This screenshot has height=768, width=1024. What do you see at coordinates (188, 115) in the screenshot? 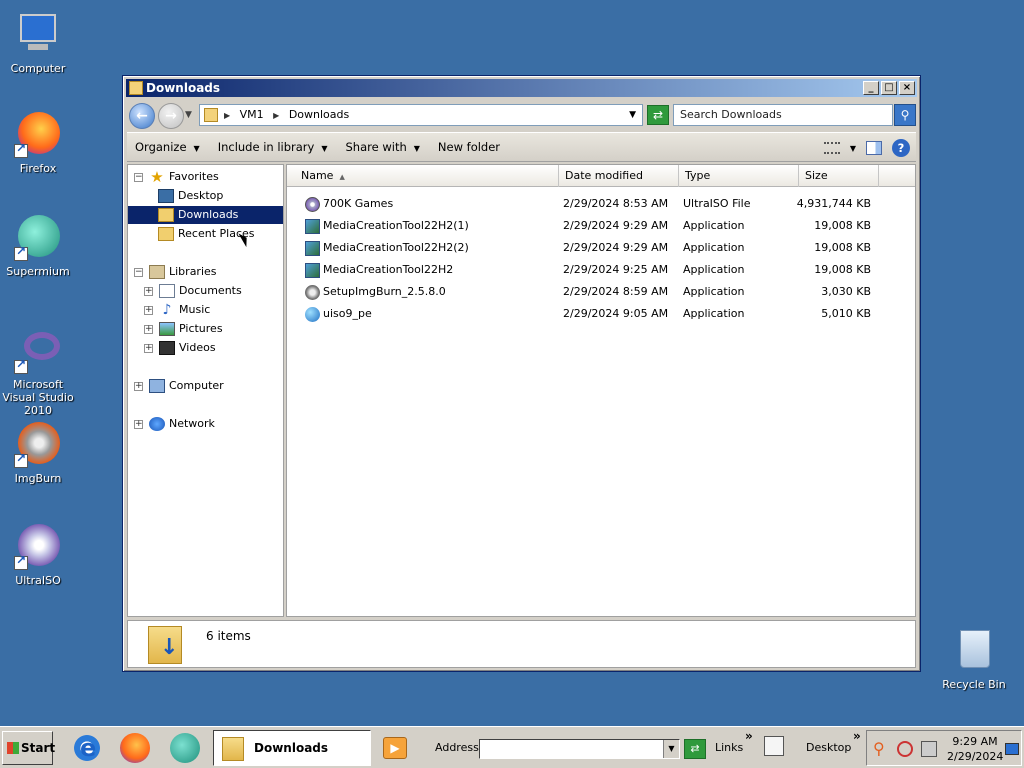
I see `recent-pages-dropdown: ▼` at bounding box center [188, 115].